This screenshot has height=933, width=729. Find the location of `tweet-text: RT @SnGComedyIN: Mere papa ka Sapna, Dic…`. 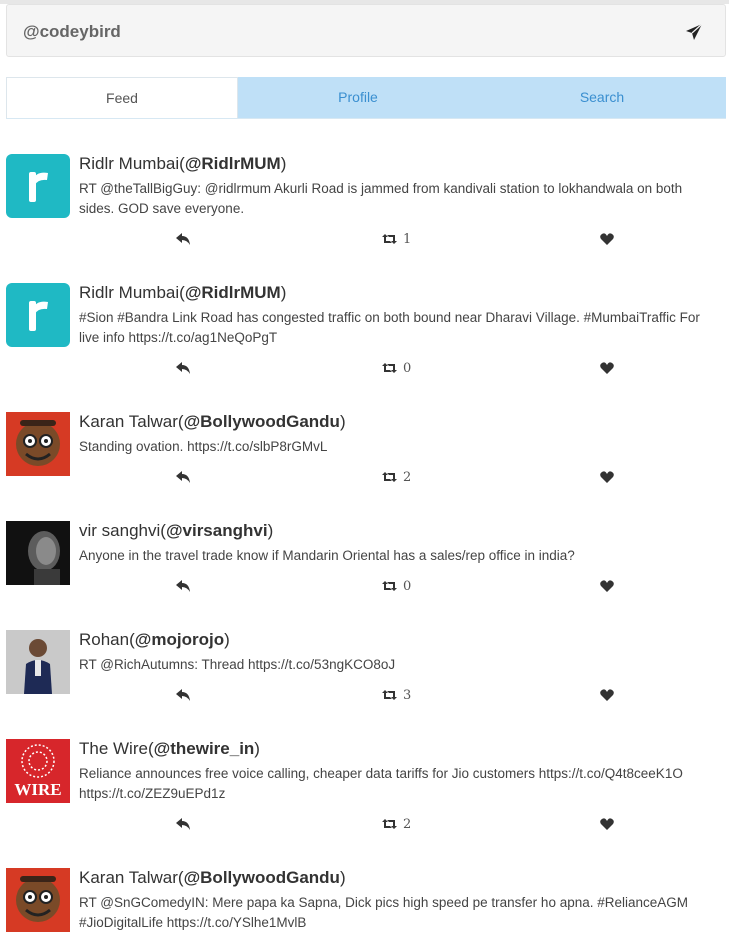

tweet-text: RT @SnGComedyIN: Mere papa ka Sapna, Dic… is located at coordinates (384, 912).